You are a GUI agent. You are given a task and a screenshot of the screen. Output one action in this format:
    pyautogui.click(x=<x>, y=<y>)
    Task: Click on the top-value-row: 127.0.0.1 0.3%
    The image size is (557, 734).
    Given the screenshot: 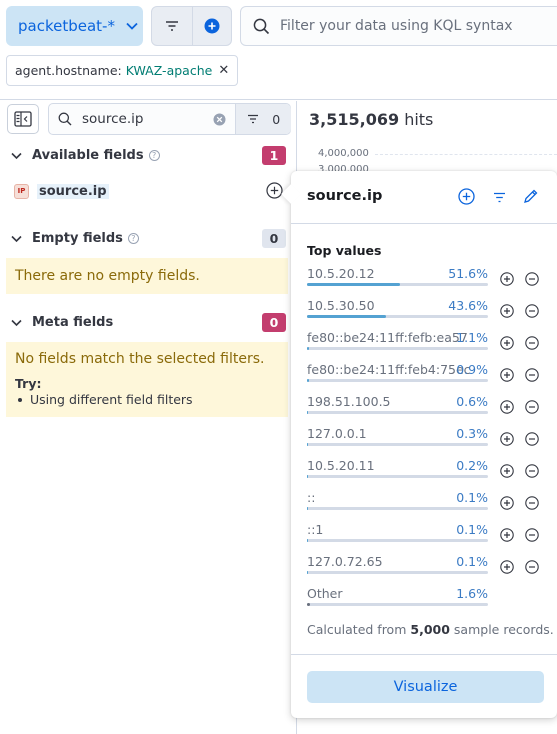 What is the action you would take?
    pyautogui.click(x=427, y=438)
    